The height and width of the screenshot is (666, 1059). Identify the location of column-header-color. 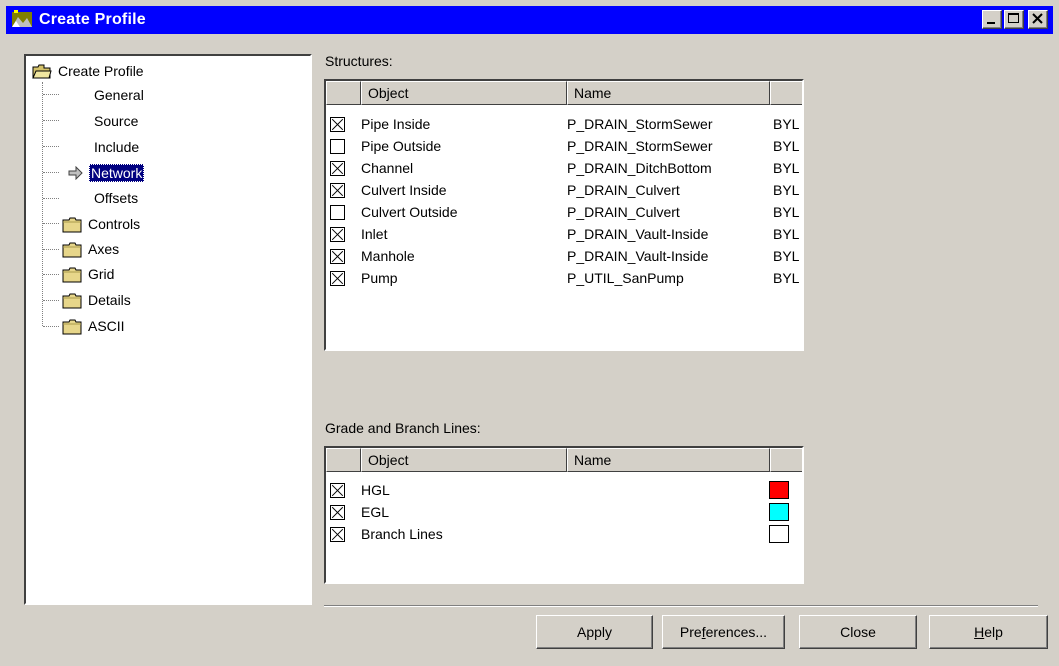
(786, 460).